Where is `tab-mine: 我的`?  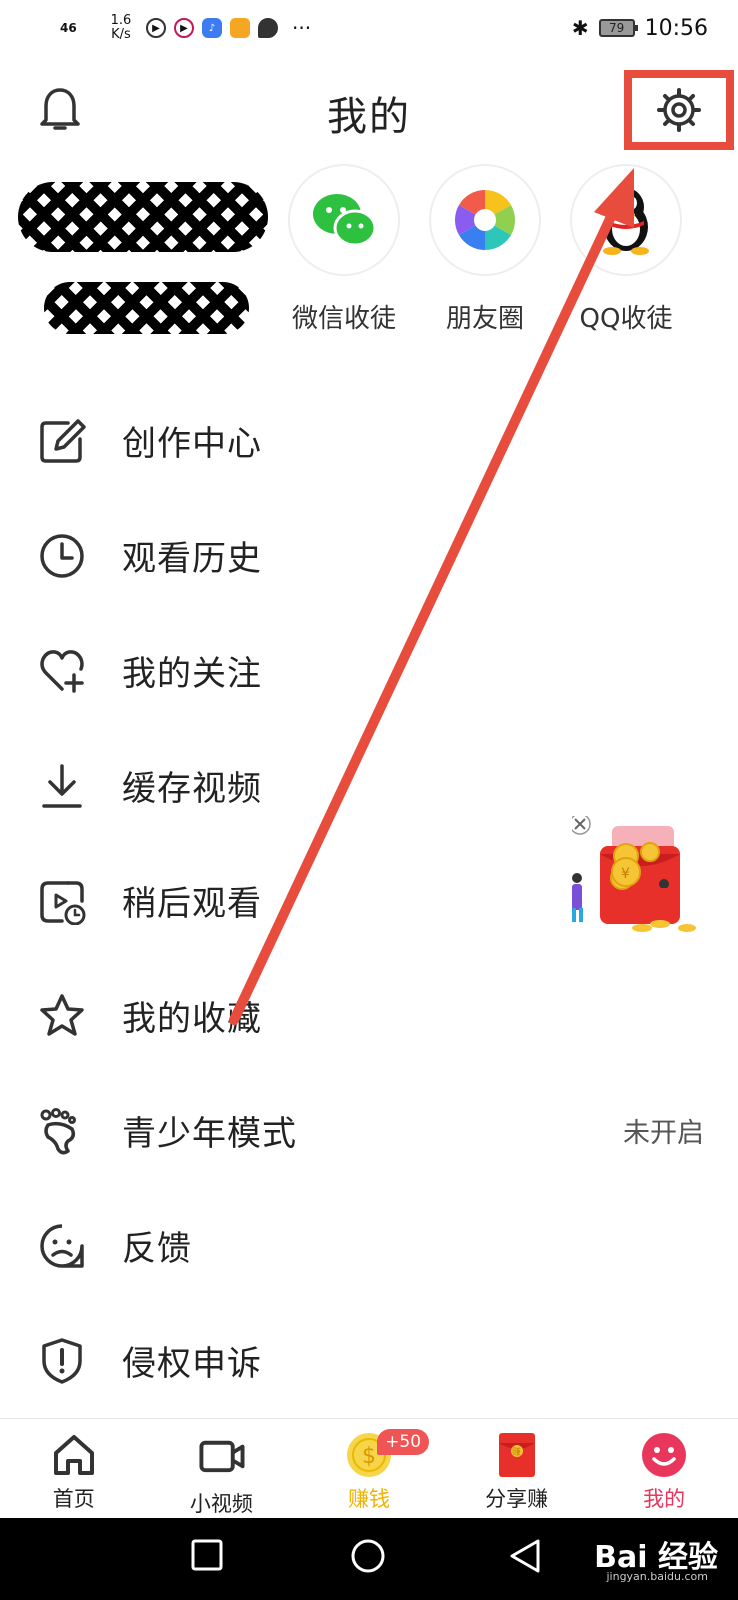
tab-mine: 我的 is located at coordinates (664, 1468).